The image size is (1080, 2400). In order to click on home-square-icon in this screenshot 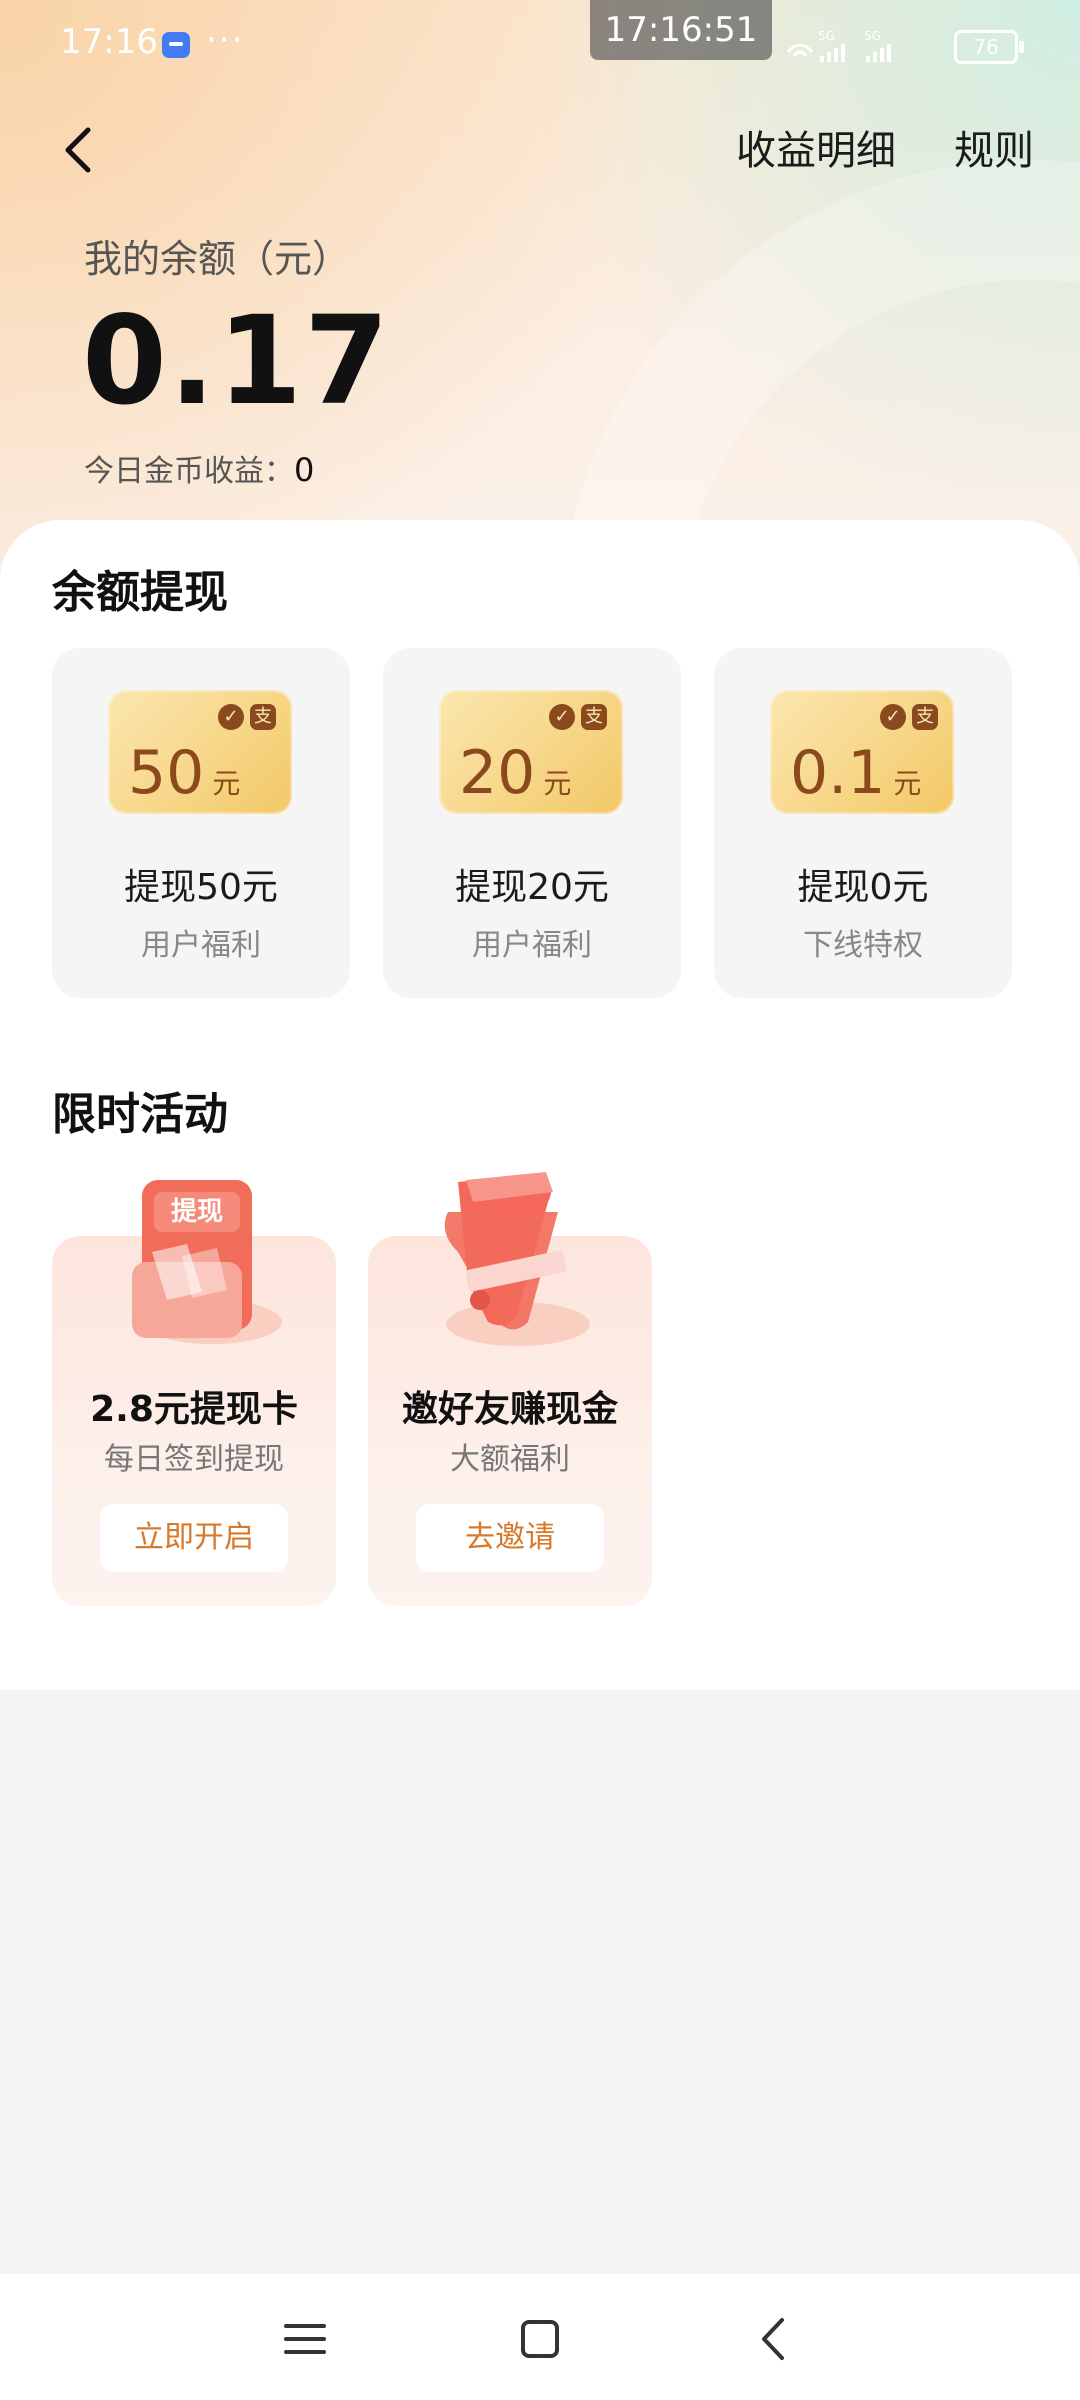, I will do `click(540, 2339)`.